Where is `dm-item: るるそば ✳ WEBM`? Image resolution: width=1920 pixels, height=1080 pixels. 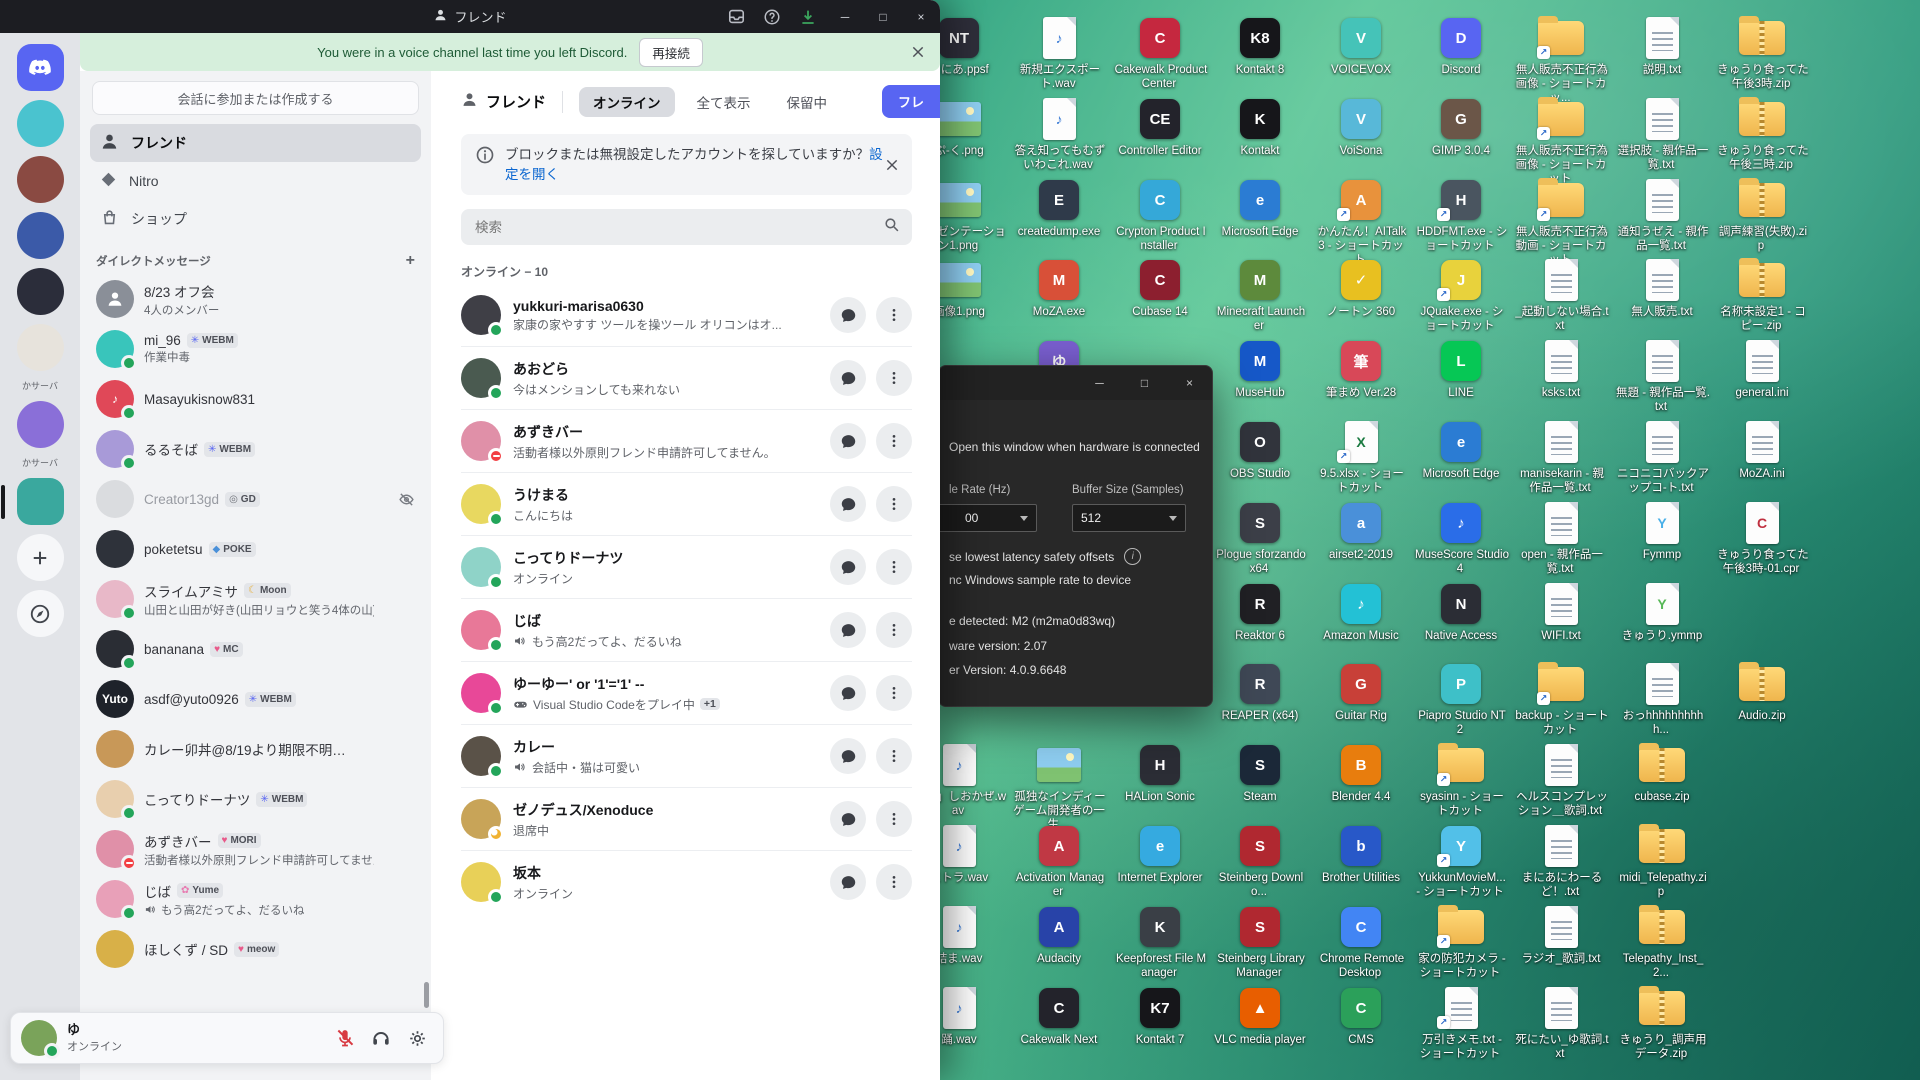
dm-item: るるそば ✳ WEBM is located at coordinates (255, 449).